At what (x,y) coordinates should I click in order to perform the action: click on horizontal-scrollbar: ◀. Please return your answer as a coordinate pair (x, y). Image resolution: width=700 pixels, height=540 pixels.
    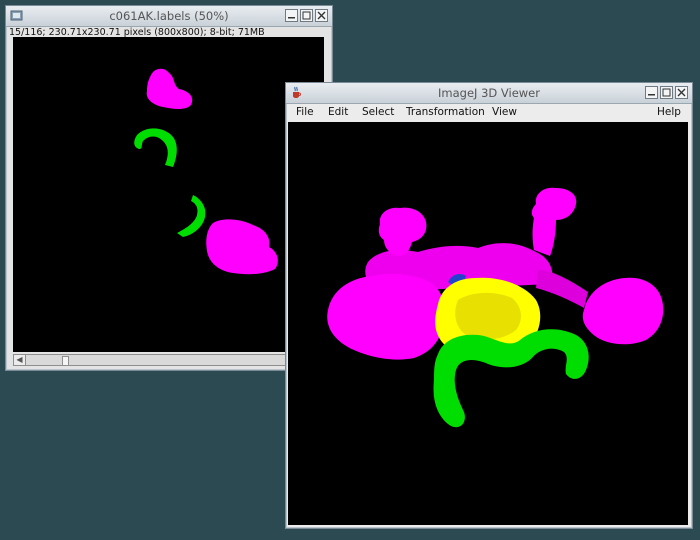
    Looking at the image, I should click on (153, 360).